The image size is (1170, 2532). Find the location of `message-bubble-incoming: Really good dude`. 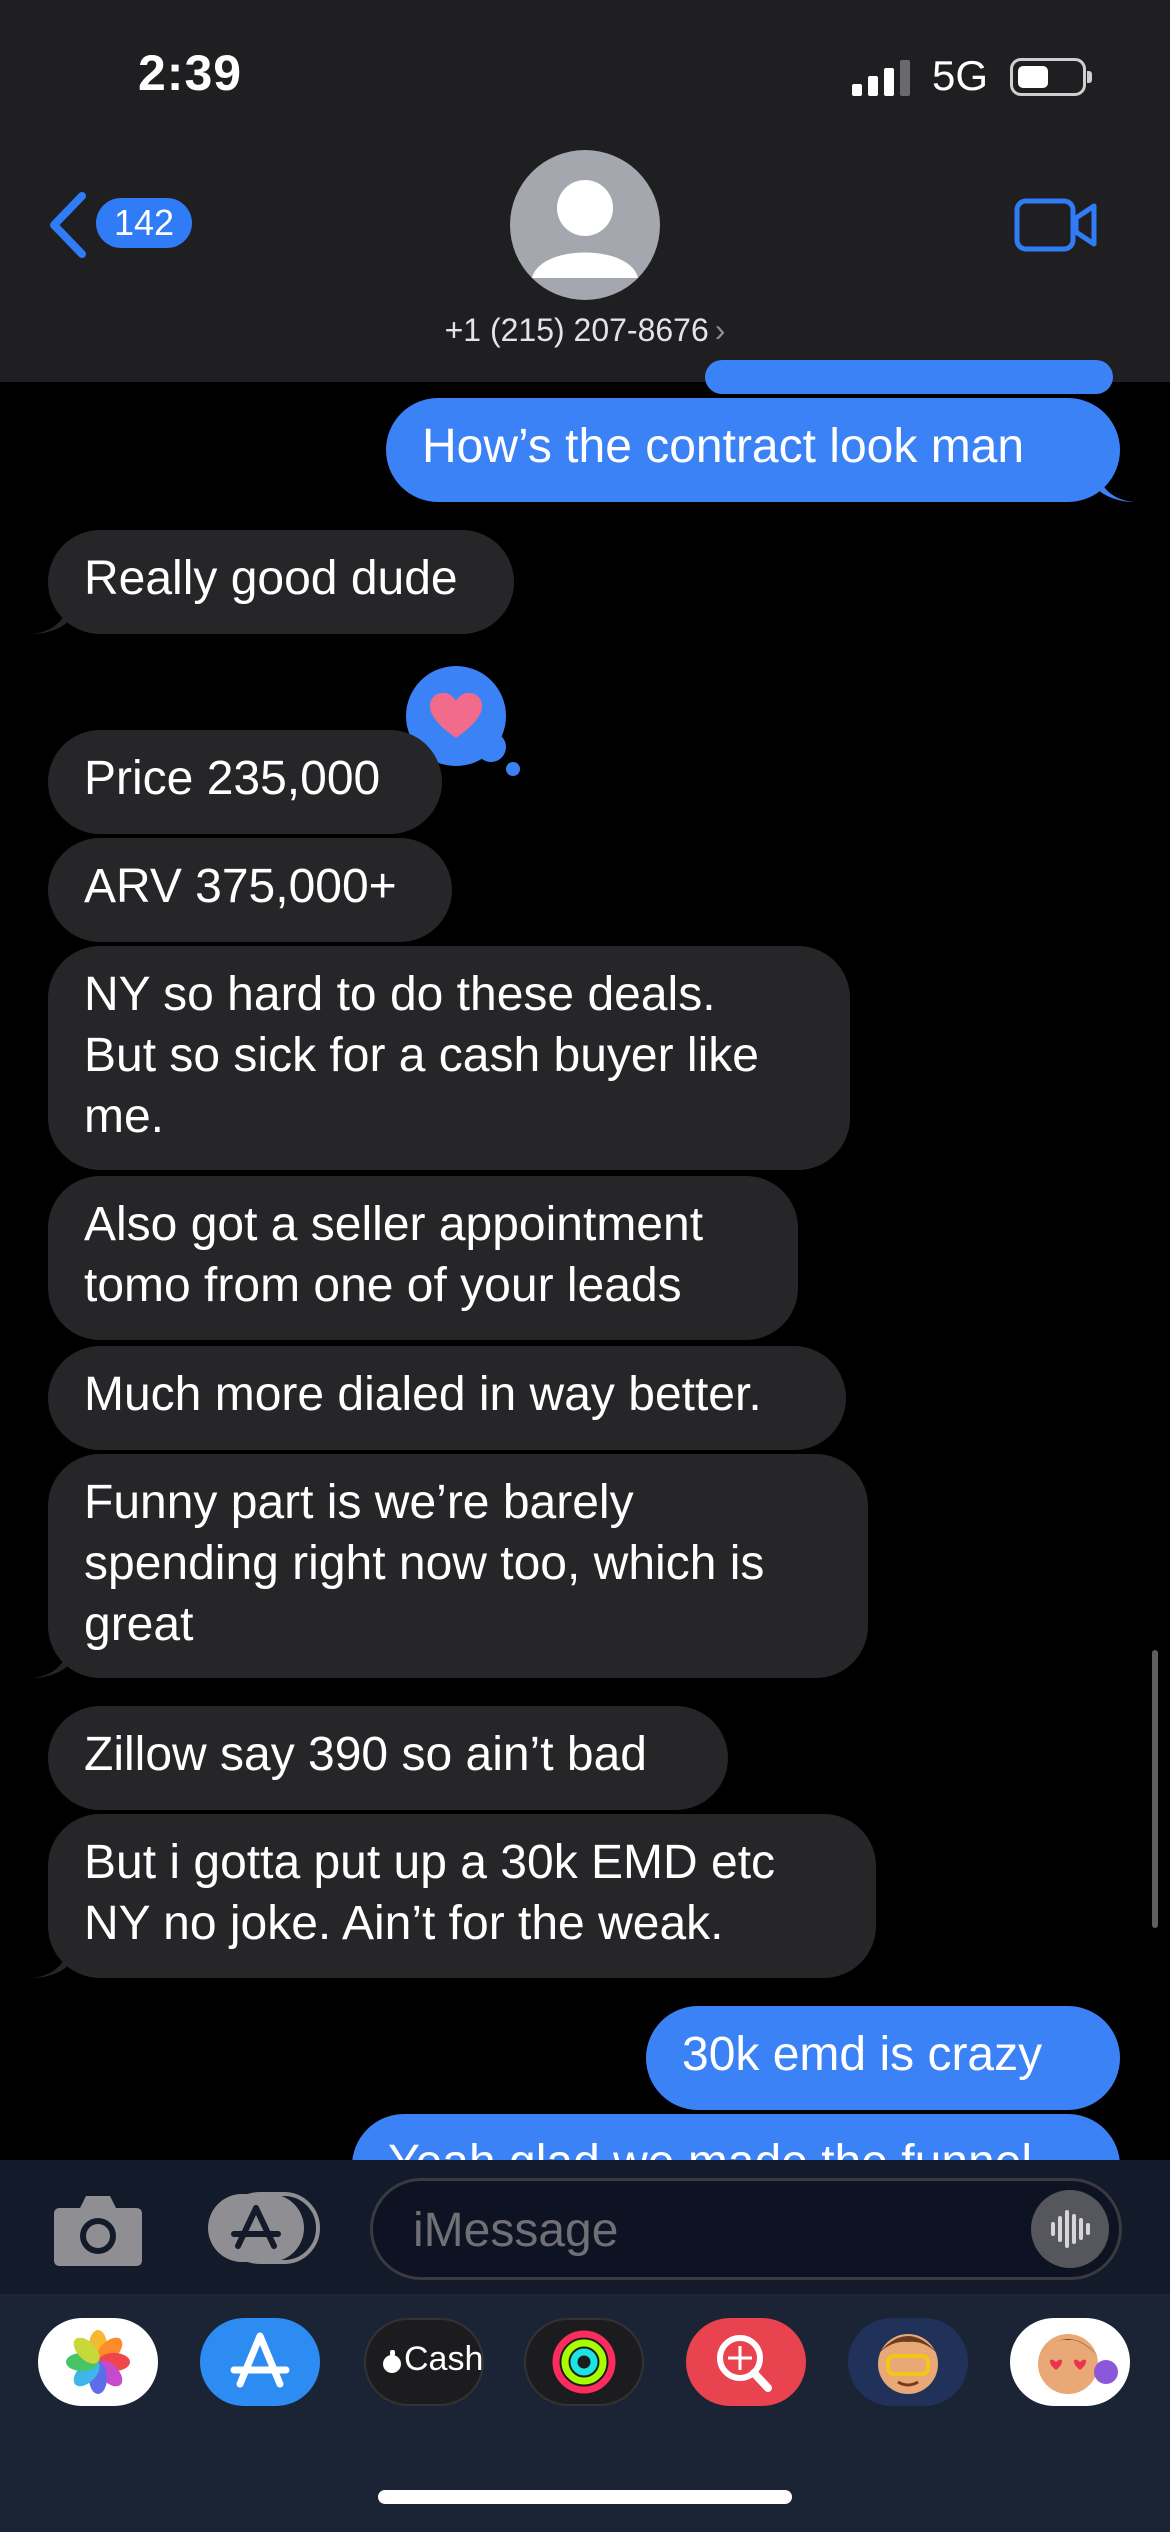

message-bubble-incoming: Really good dude is located at coordinates (281, 582).